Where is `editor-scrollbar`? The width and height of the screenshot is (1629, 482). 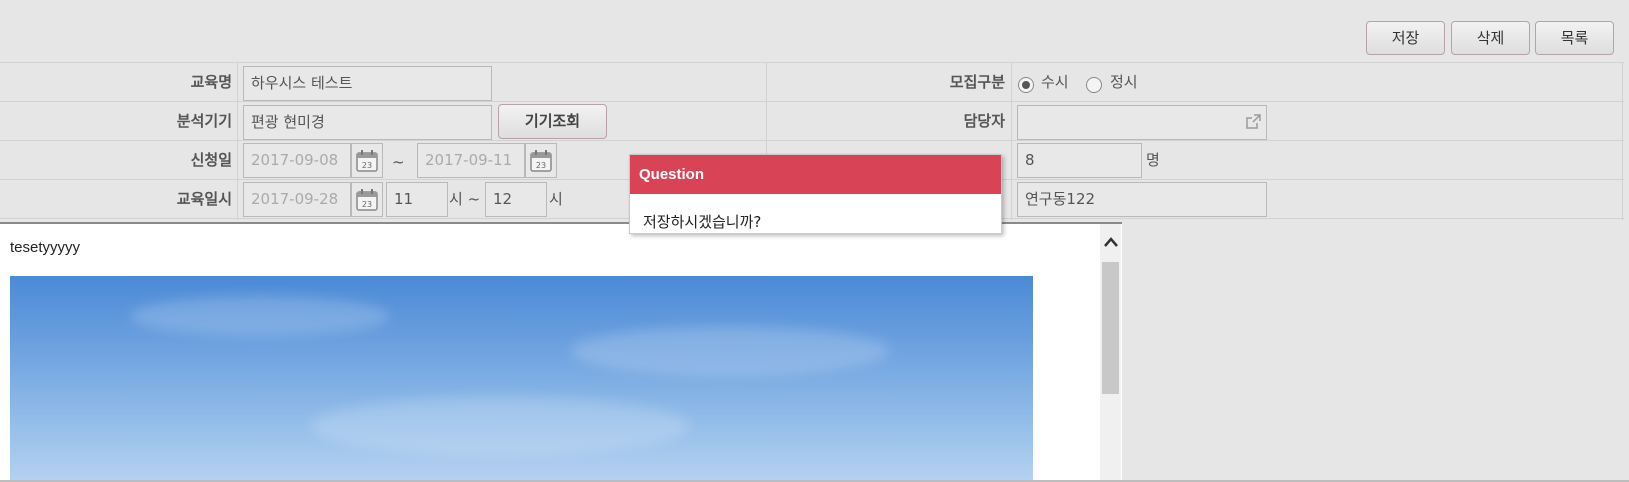 editor-scrollbar is located at coordinates (1110, 353).